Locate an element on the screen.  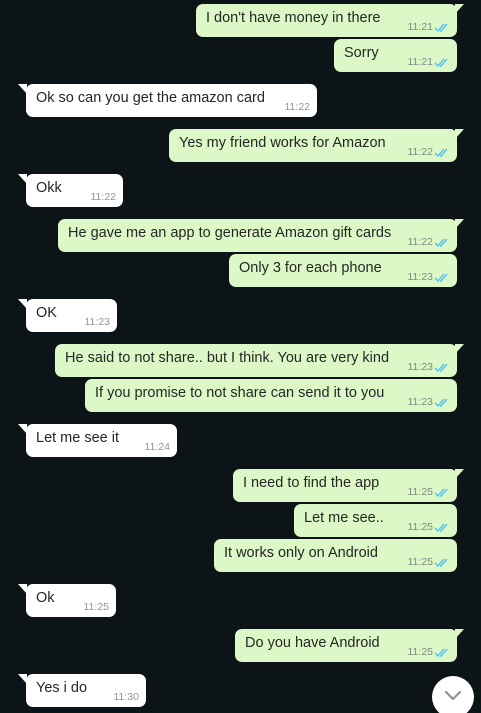
message-time: 11:24 is located at coordinates (157, 447).